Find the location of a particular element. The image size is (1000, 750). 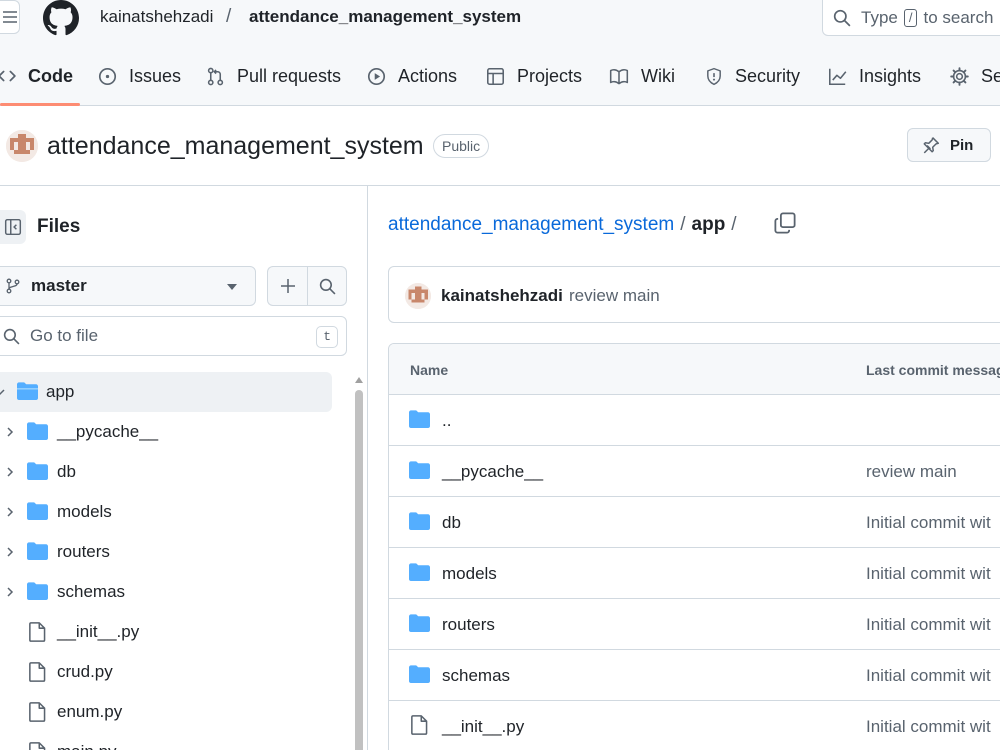

tree-item-schemas: schemas is located at coordinates (166, 592).